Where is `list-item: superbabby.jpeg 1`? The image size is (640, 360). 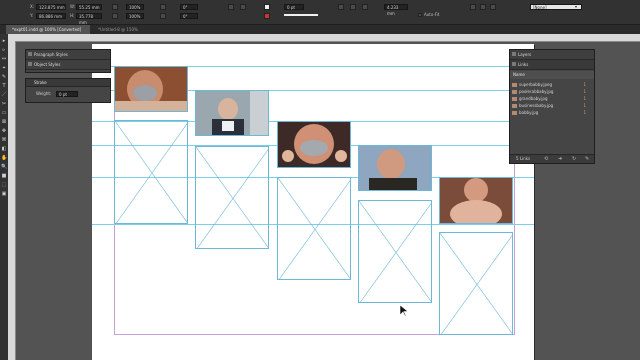
list-item: superbabby.jpeg 1 is located at coordinates (552, 85).